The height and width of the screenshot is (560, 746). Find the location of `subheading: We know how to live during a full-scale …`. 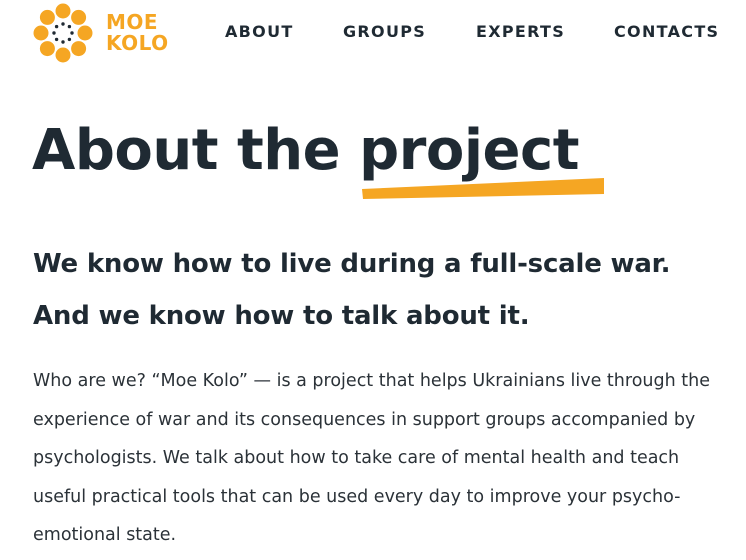

subheading: We know how to live during a full-scale … is located at coordinates (352, 290).